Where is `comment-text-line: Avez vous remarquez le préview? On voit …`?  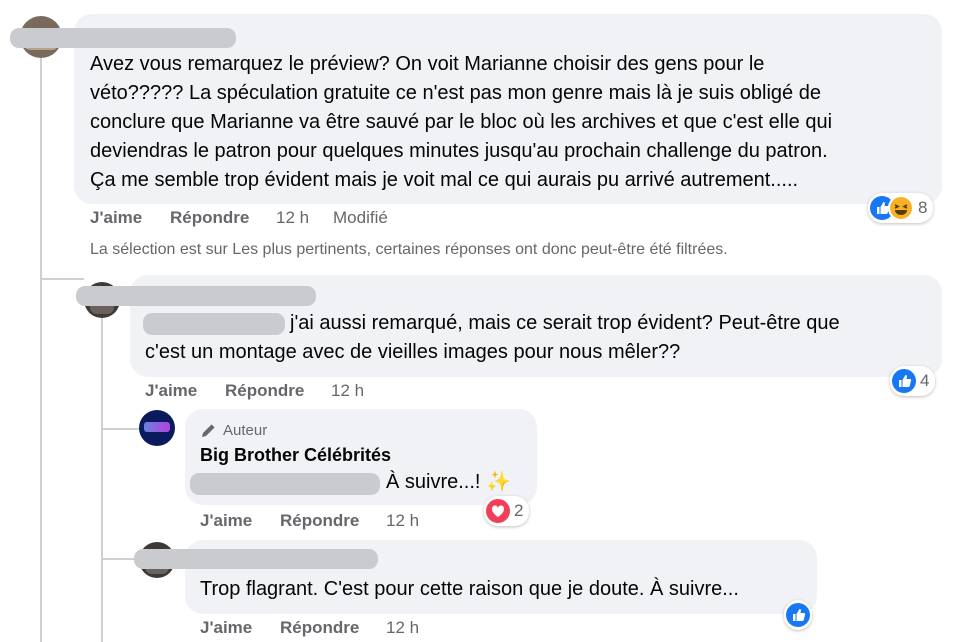
comment-text-line: Avez vous remarquez le préview? On voit … is located at coordinates (427, 64).